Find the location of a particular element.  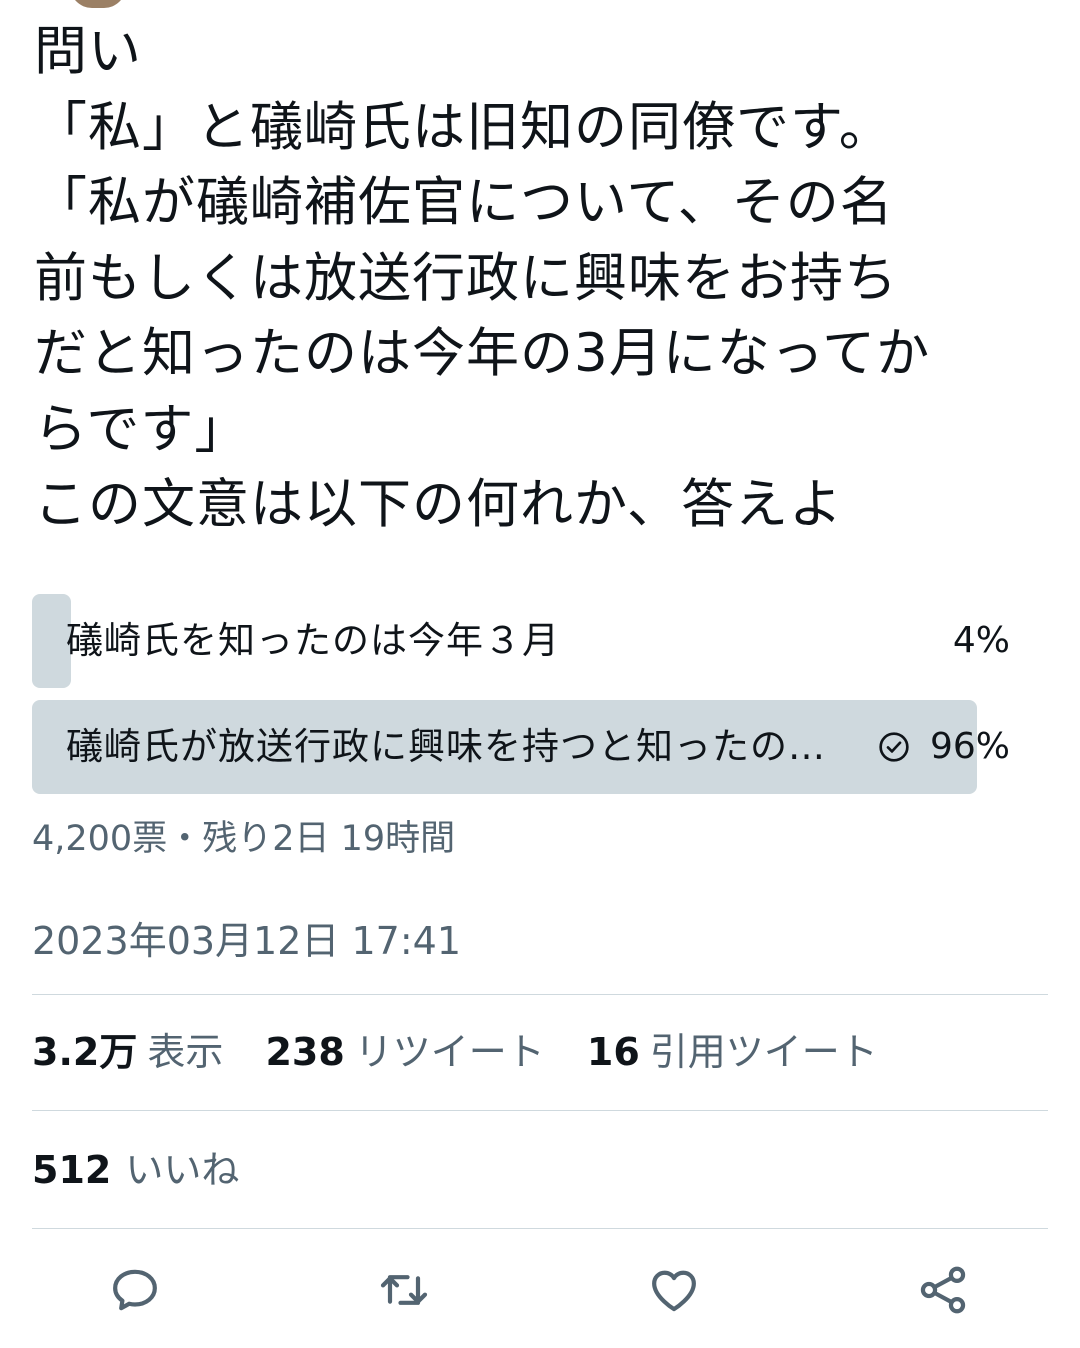

poll-option-2: 礒崎氏が放送行政に興味を持つと知ったのは今年3月 96% is located at coordinates (524, 747).